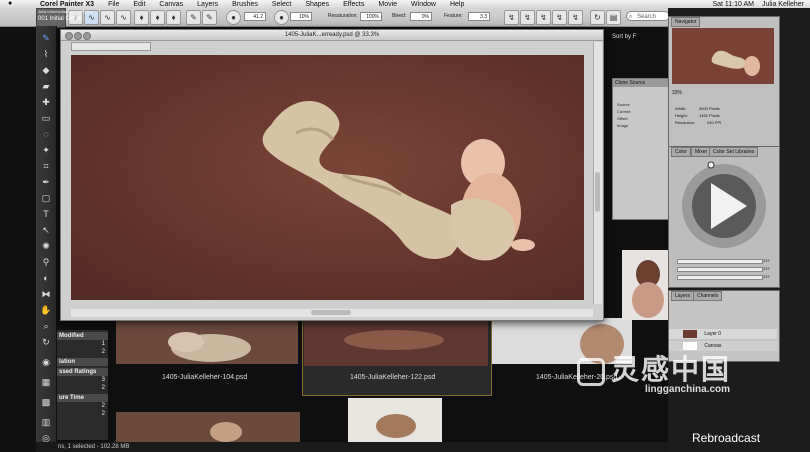  I want to click on green-value: 237, so click(766, 268).